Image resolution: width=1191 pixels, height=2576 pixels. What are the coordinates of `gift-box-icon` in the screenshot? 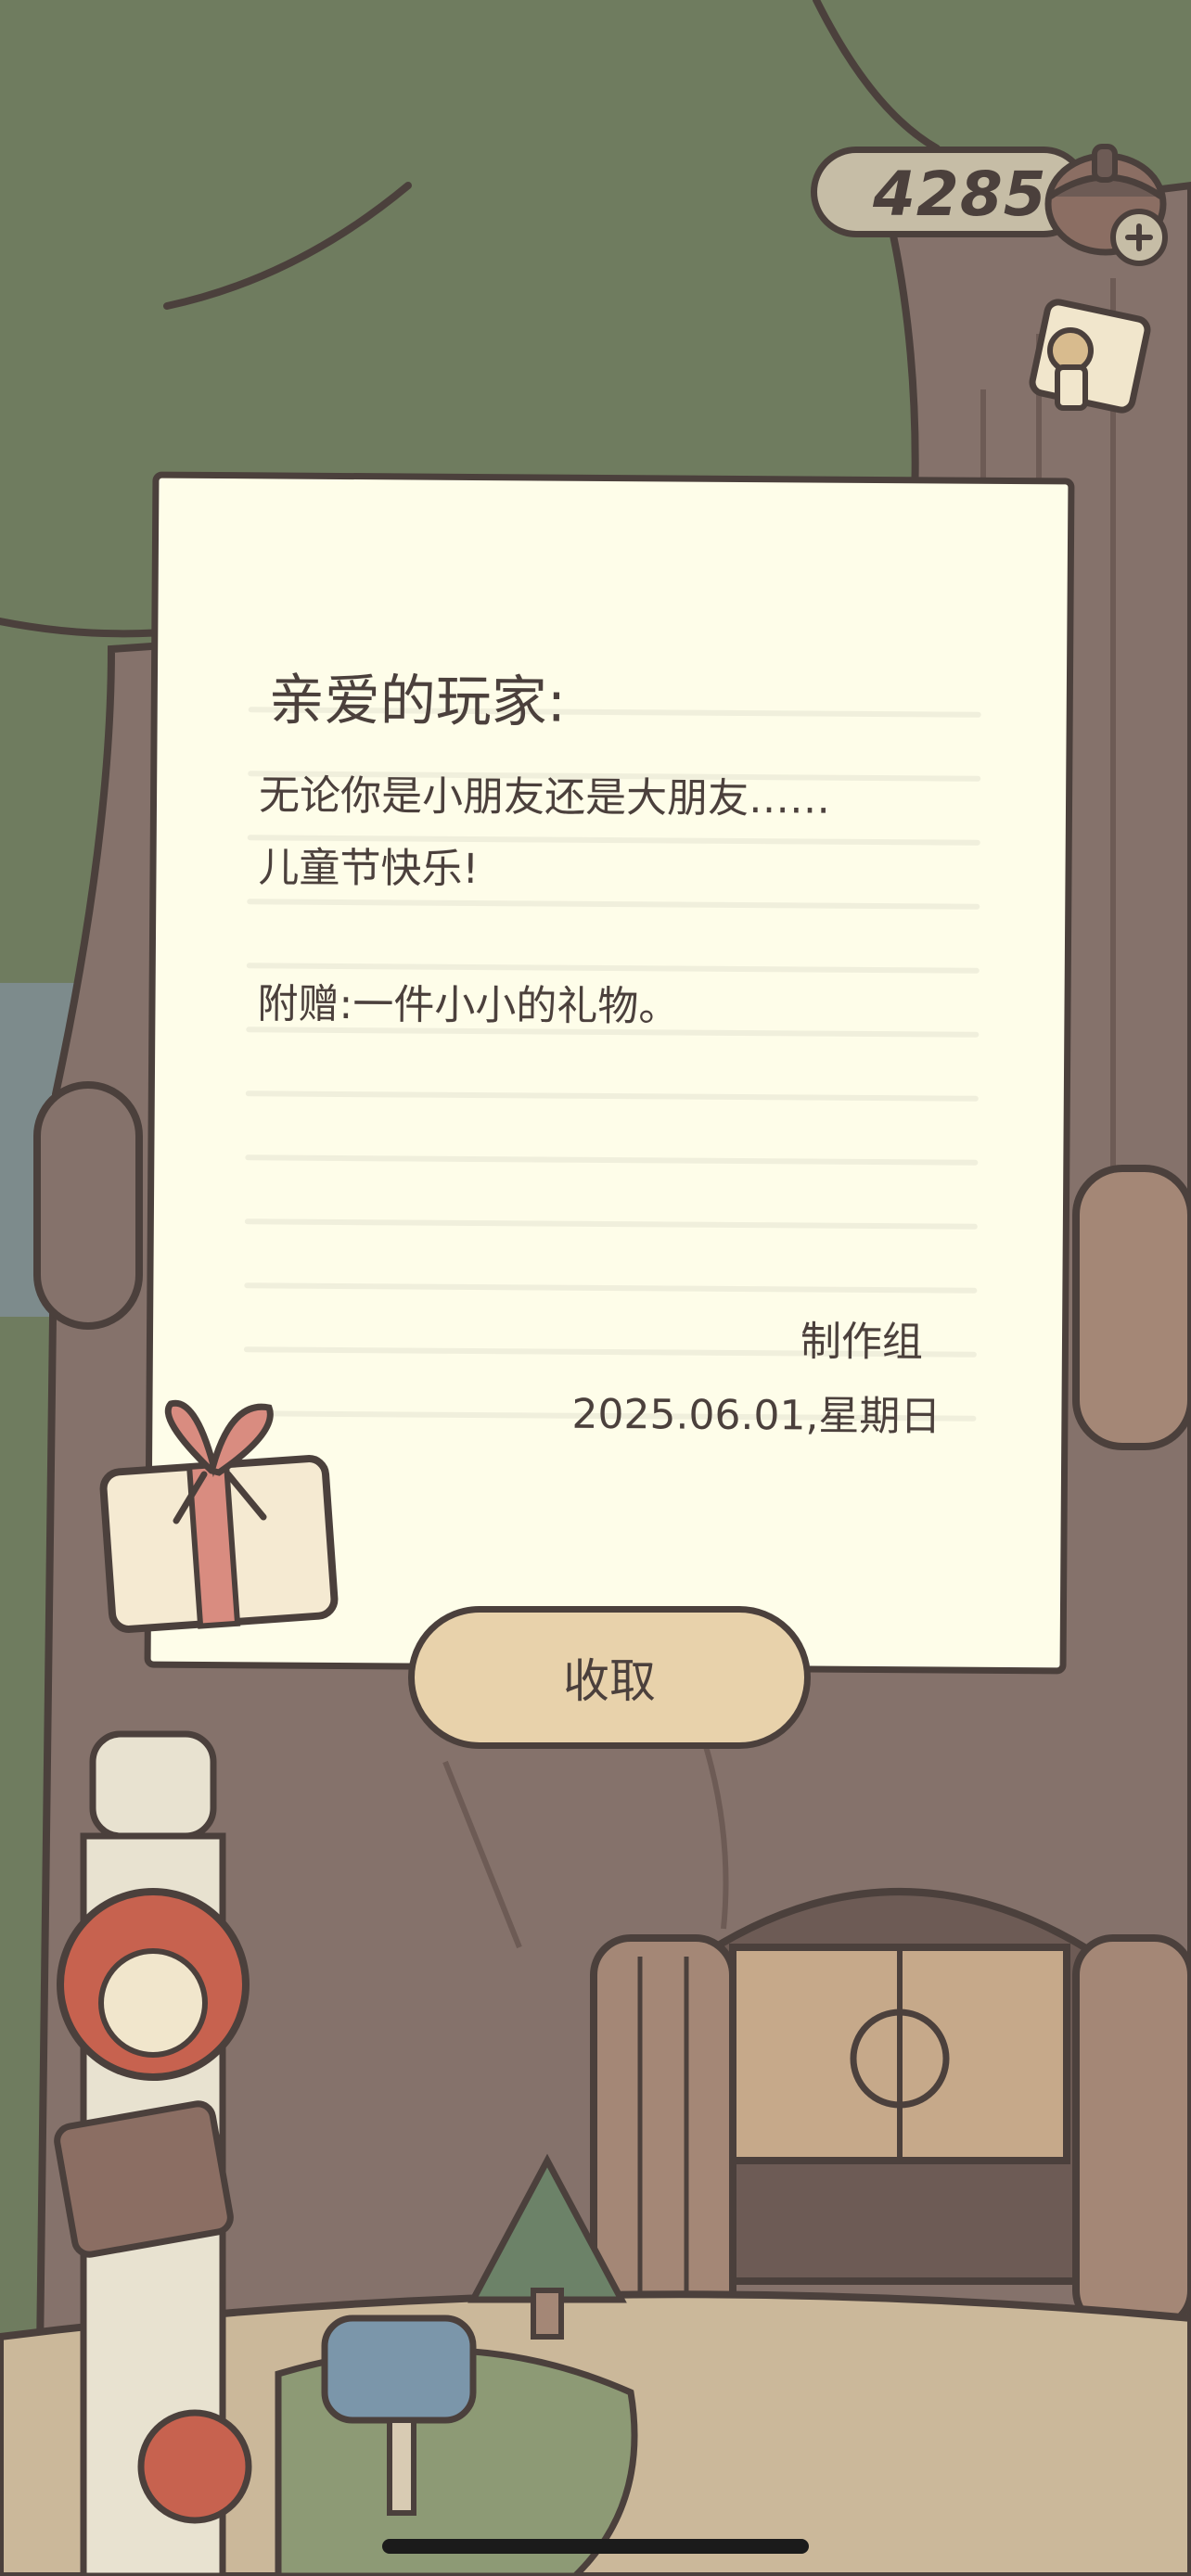 It's located at (222, 1516).